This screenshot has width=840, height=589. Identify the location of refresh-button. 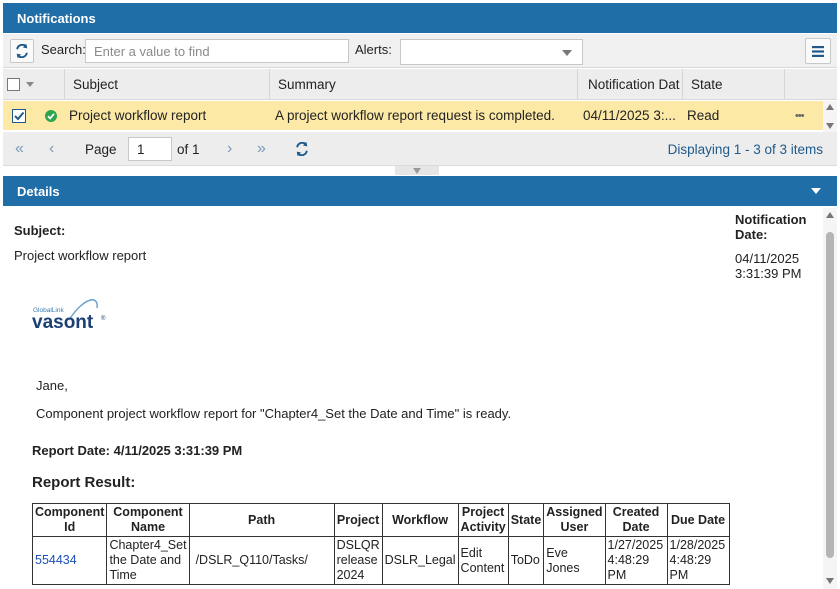
(22, 51).